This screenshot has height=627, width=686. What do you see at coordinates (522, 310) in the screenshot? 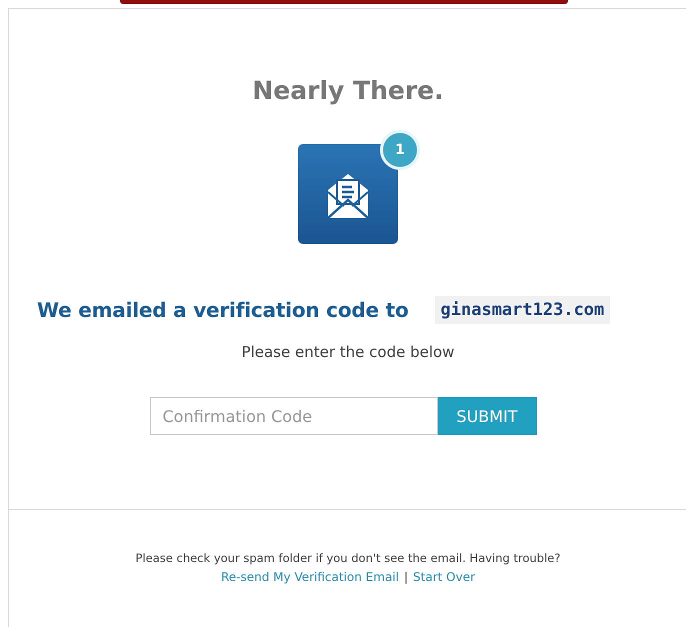
I see `email-address: ginasmart123.com` at bounding box center [522, 310].